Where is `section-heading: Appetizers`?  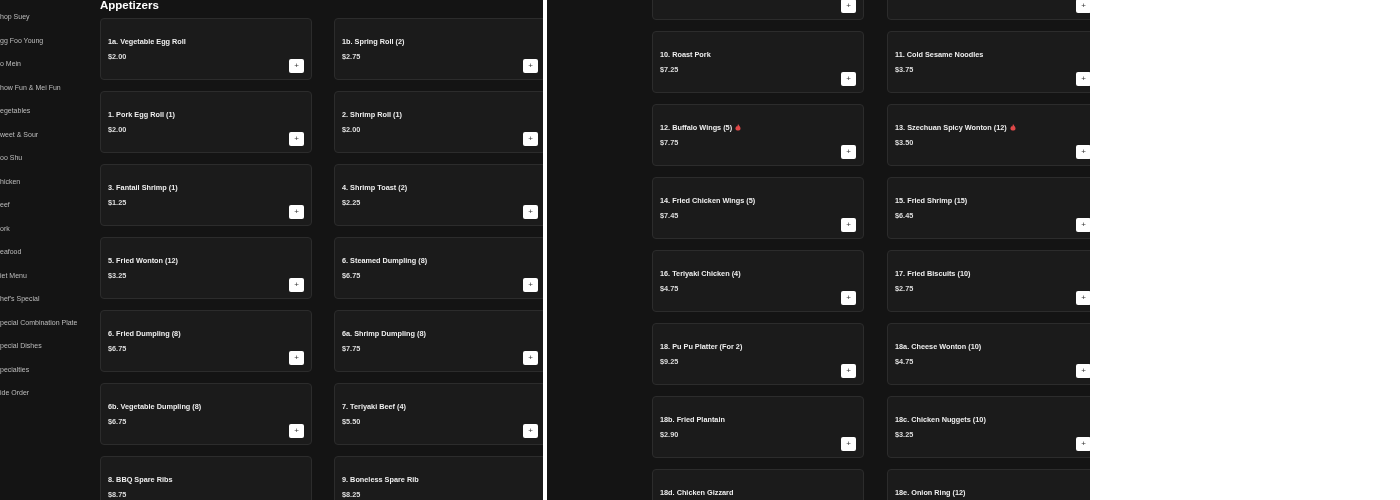 section-heading: Appetizers is located at coordinates (130, 6).